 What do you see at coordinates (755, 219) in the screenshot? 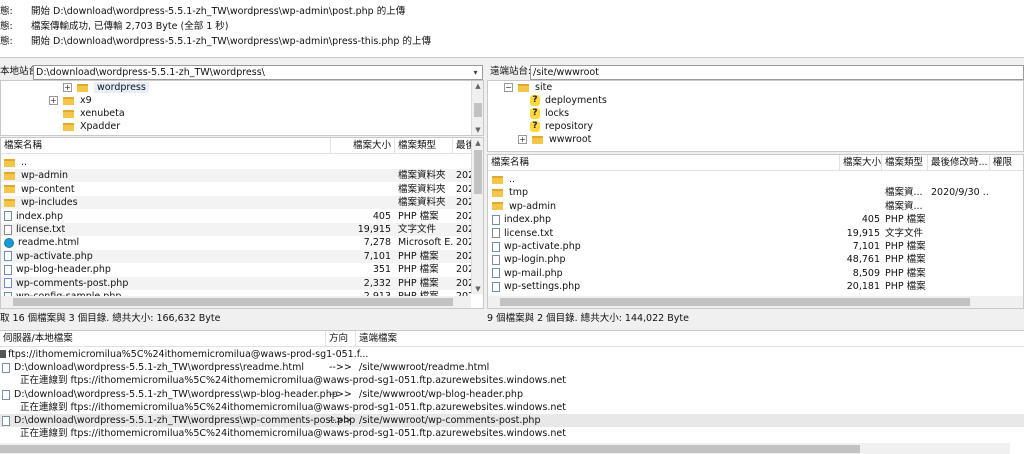
I see `file-row: index.php 405 PHP 檔案` at bounding box center [755, 219].